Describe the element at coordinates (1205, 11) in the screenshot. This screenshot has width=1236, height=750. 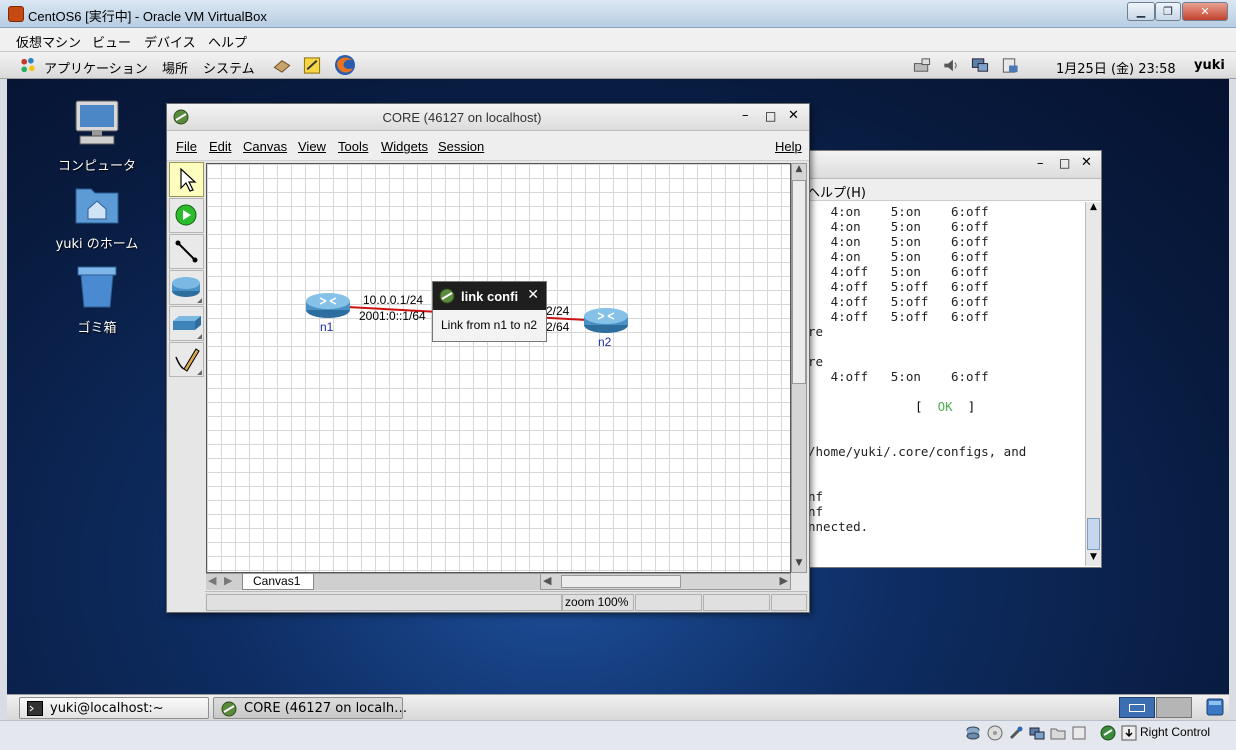
I see `close-button: ✕` at that location.